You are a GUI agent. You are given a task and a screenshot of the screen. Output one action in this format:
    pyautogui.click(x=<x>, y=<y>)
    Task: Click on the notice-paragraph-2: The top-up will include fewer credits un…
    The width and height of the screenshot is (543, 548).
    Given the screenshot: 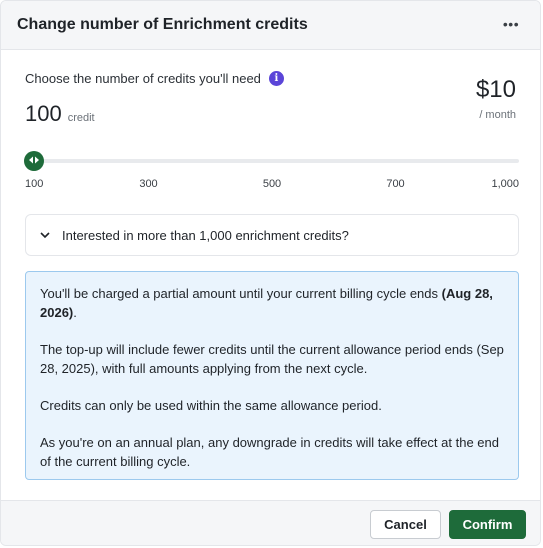 What is the action you would take?
    pyautogui.click(x=272, y=359)
    